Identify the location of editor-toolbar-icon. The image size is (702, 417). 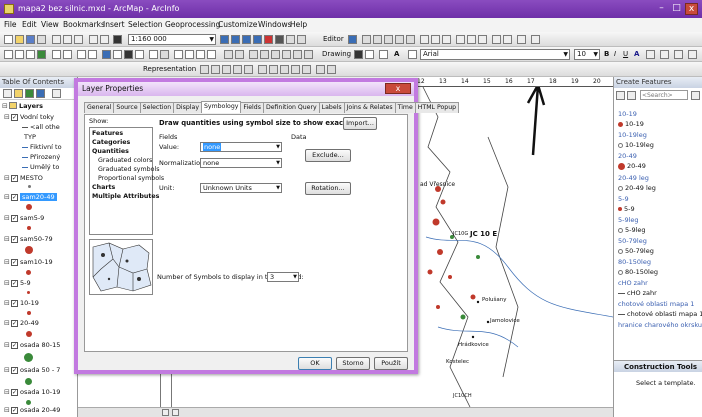
(224, 39).